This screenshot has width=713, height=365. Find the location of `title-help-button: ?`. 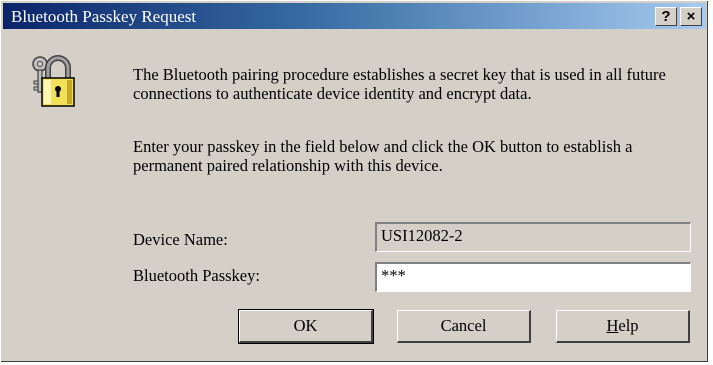

title-help-button: ? is located at coordinates (666, 16).